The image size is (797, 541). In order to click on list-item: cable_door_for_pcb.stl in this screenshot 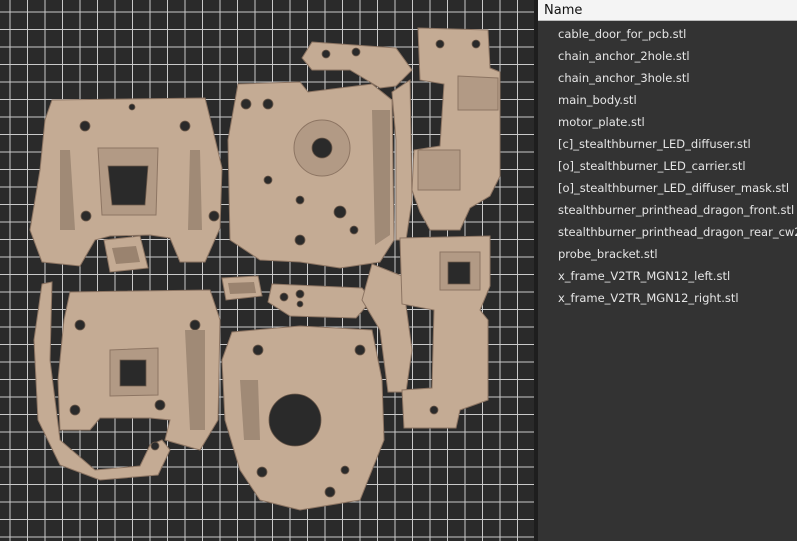, I will do `click(667, 34)`.